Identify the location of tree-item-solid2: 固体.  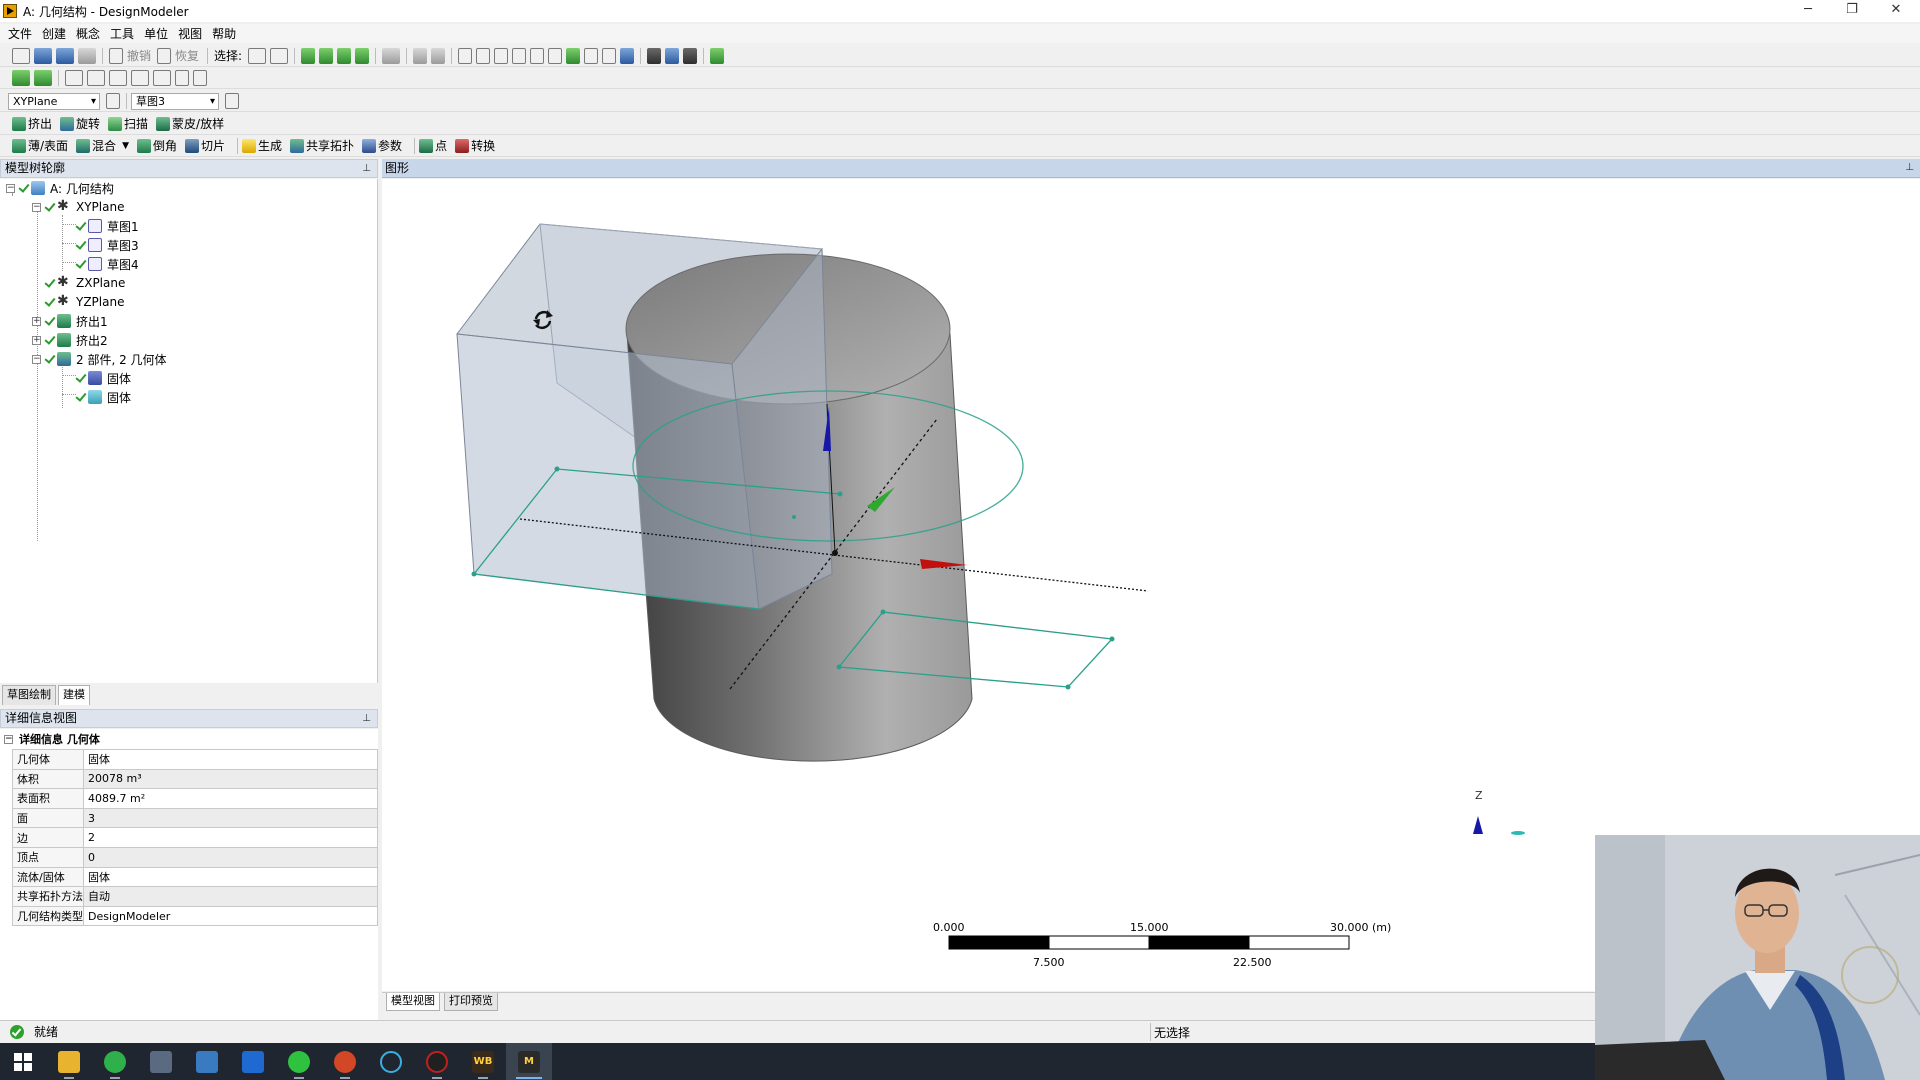
(103, 397).